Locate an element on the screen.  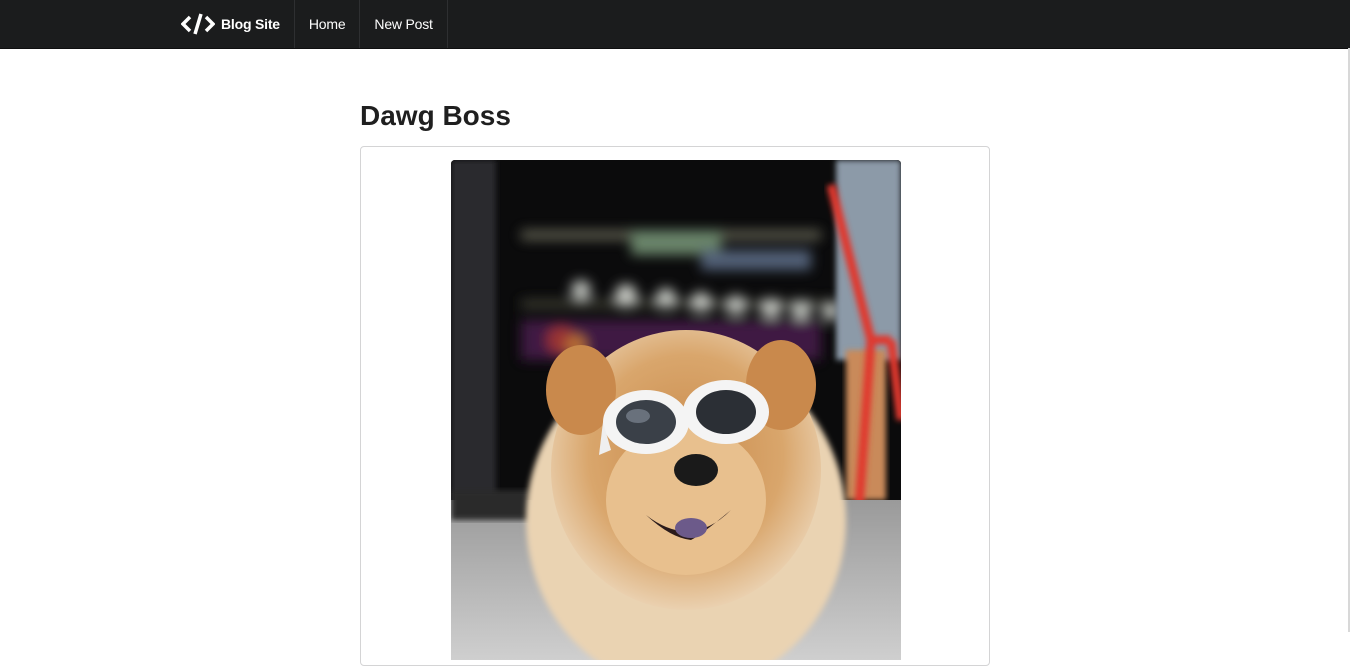
nav-item-home: Home is located at coordinates (328, 24).